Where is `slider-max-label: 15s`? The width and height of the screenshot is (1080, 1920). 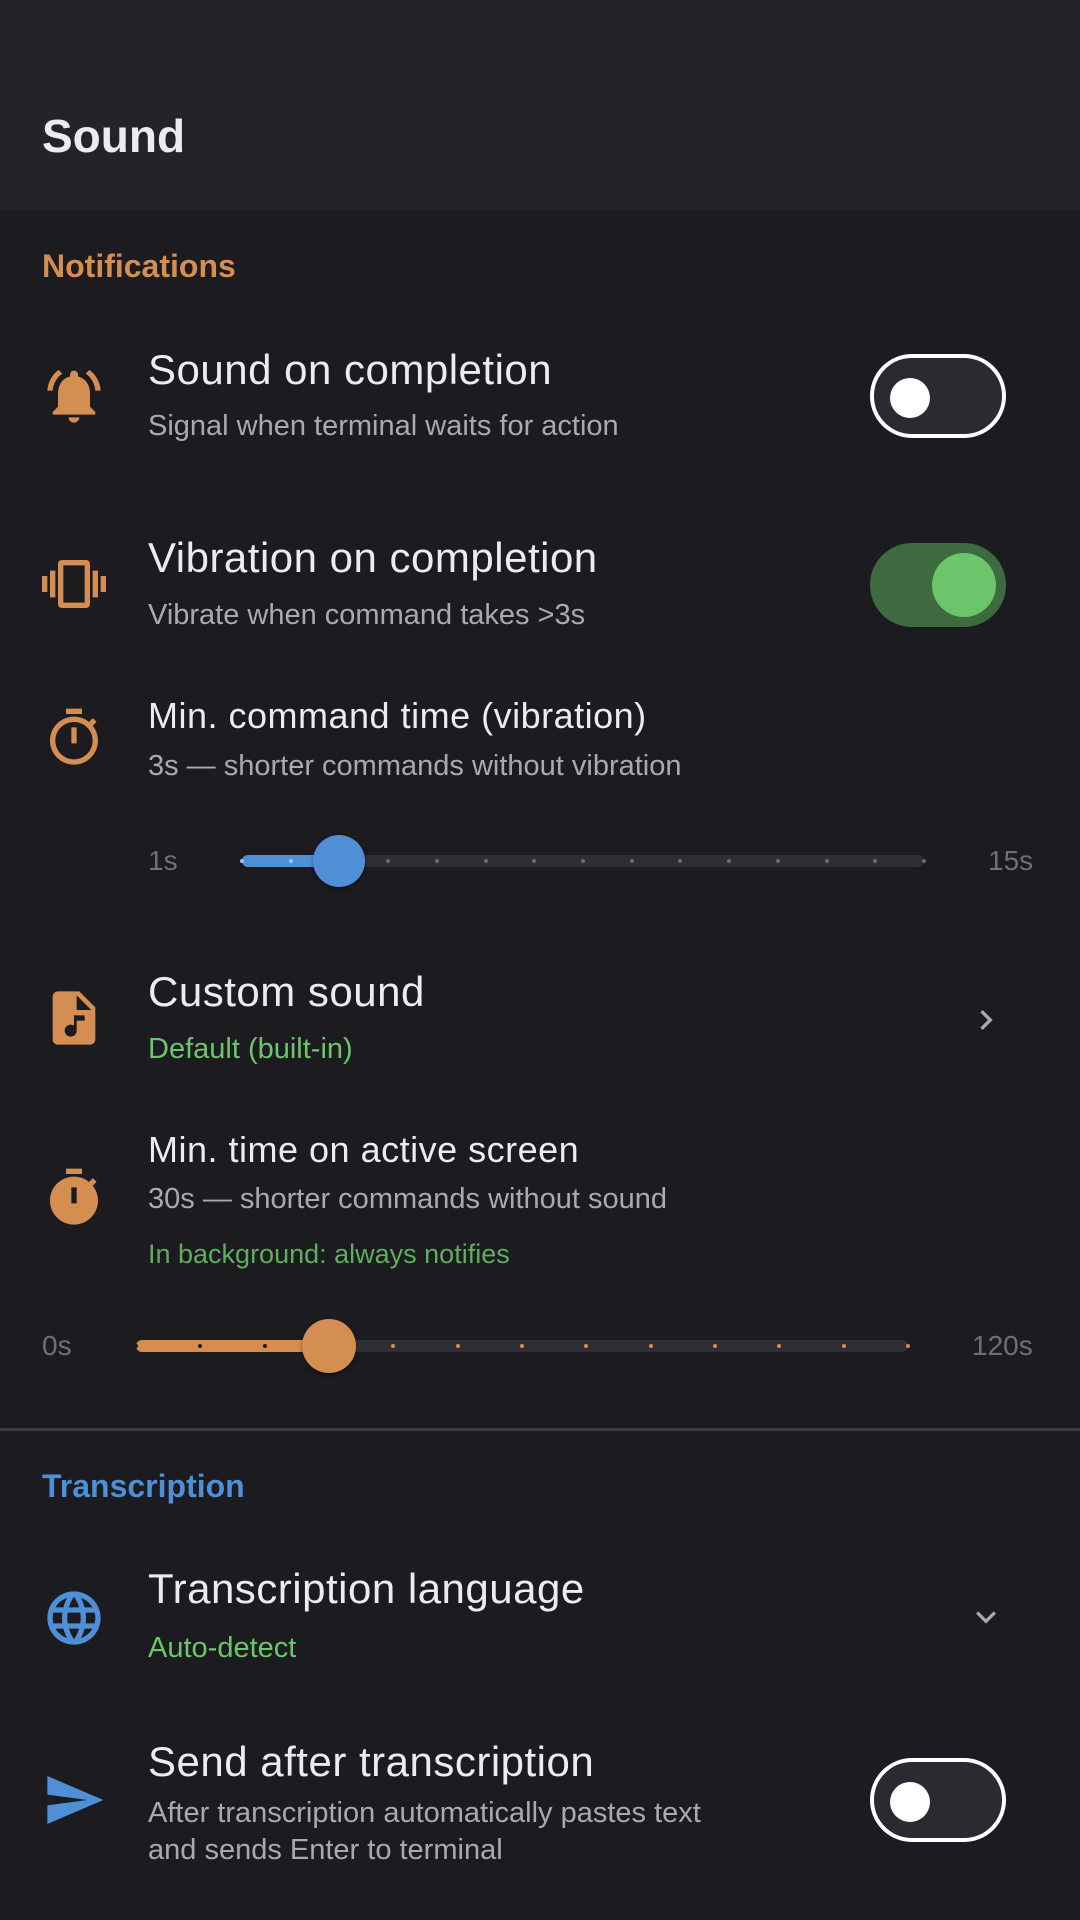
slider-max-label: 15s is located at coordinates (1011, 860).